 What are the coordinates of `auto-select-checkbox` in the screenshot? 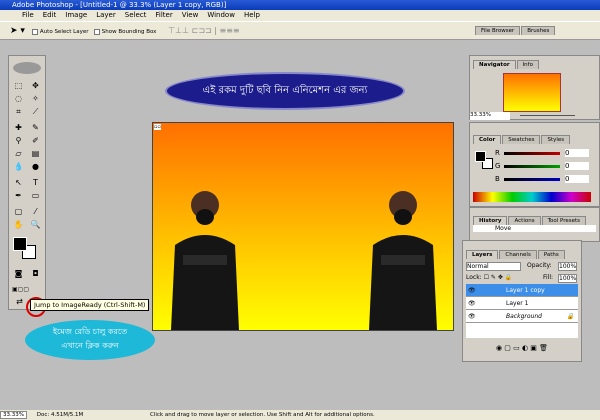 It's located at (34, 31).